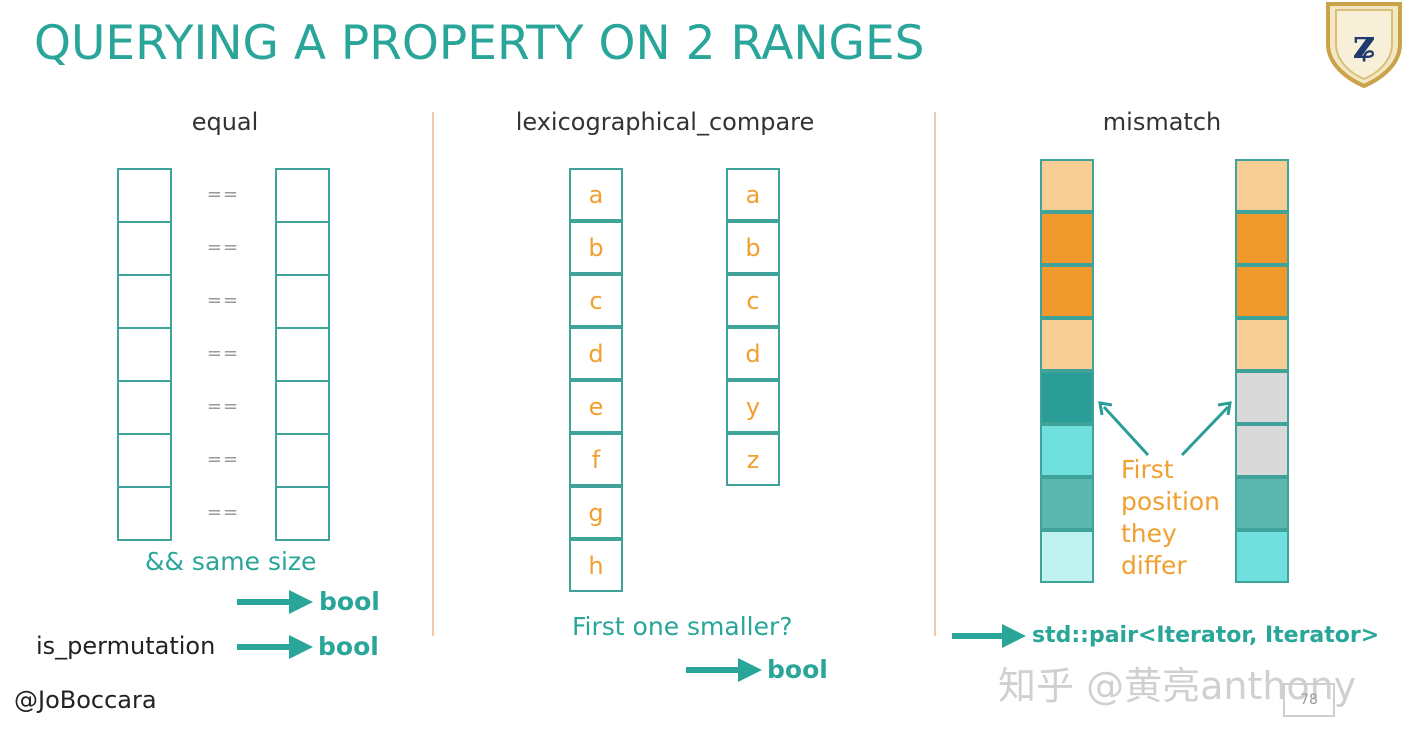  I want to click on lex-left-range: a b c d e f g h, so click(596, 381).